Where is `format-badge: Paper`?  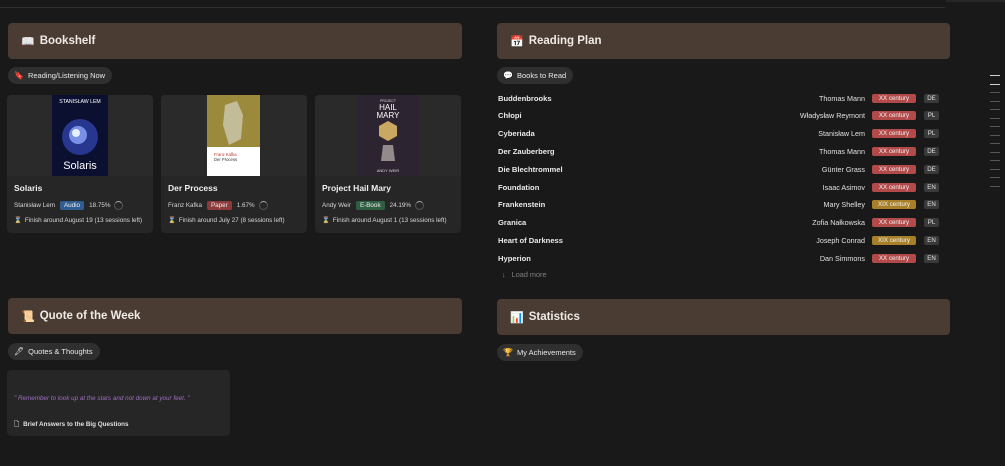
format-badge: Paper is located at coordinates (219, 205).